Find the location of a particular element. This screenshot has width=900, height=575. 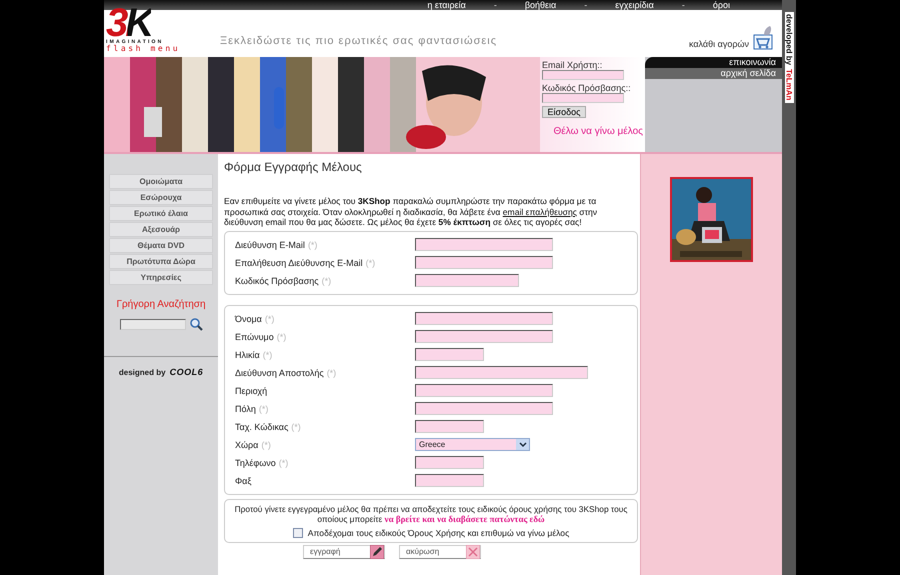

checkbox-label: Αποδέχομαι τους ειδικούς Όρους Χρήσης και επιθυμώ να γίνω μέλος is located at coordinates (439, 533).